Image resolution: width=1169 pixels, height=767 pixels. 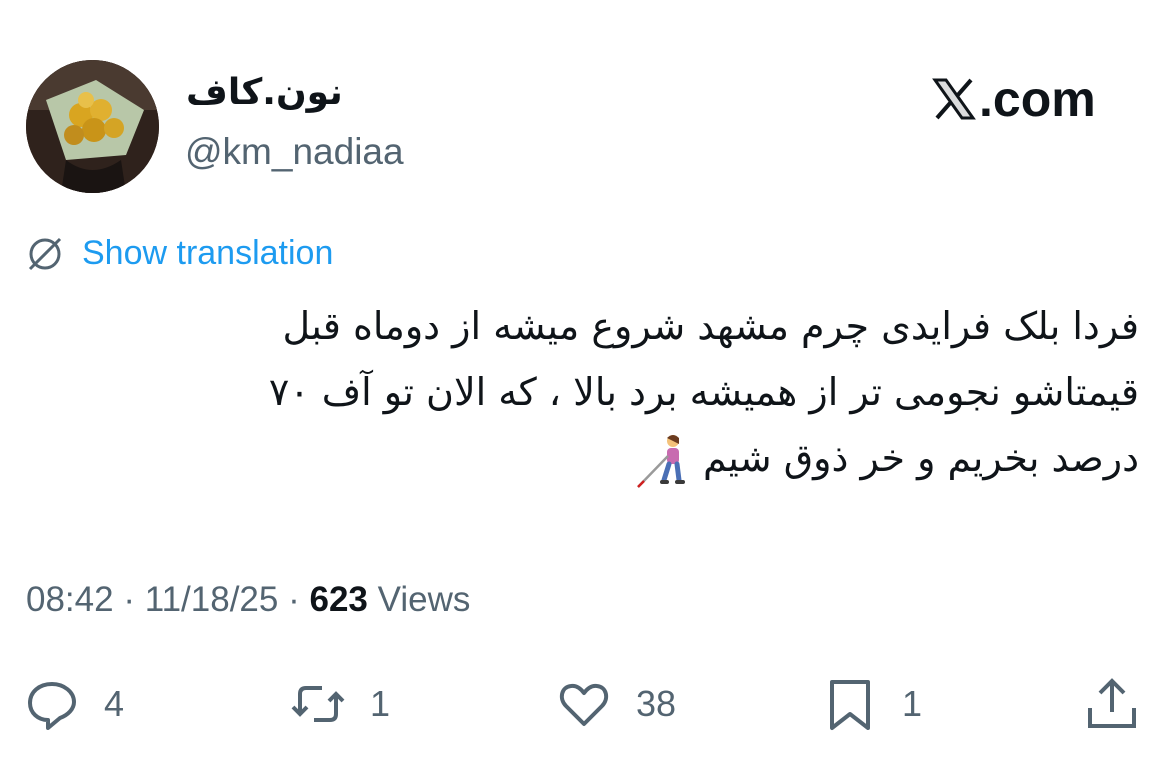 I want to click on share-button, so click(x=1112, y=704).